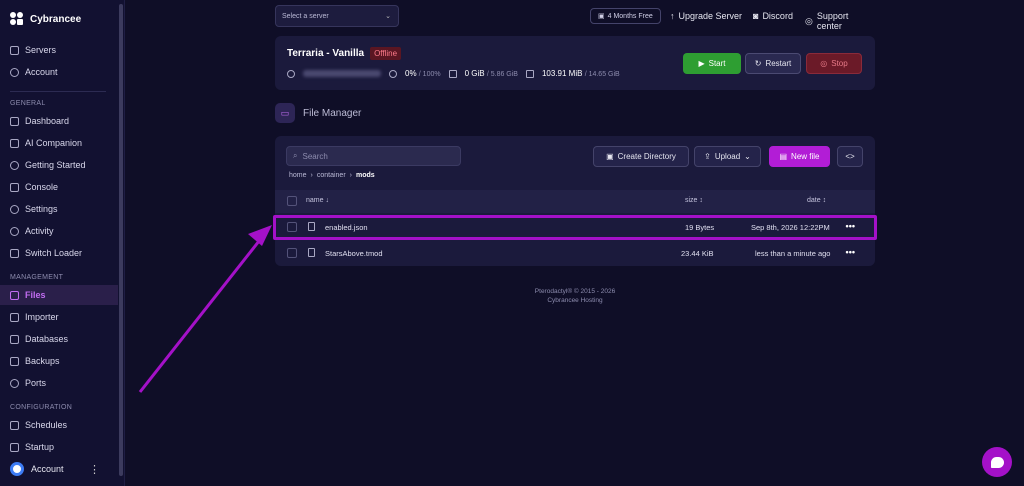  I want to click on breadcrumb: home › container › mods, so click(332, 175).